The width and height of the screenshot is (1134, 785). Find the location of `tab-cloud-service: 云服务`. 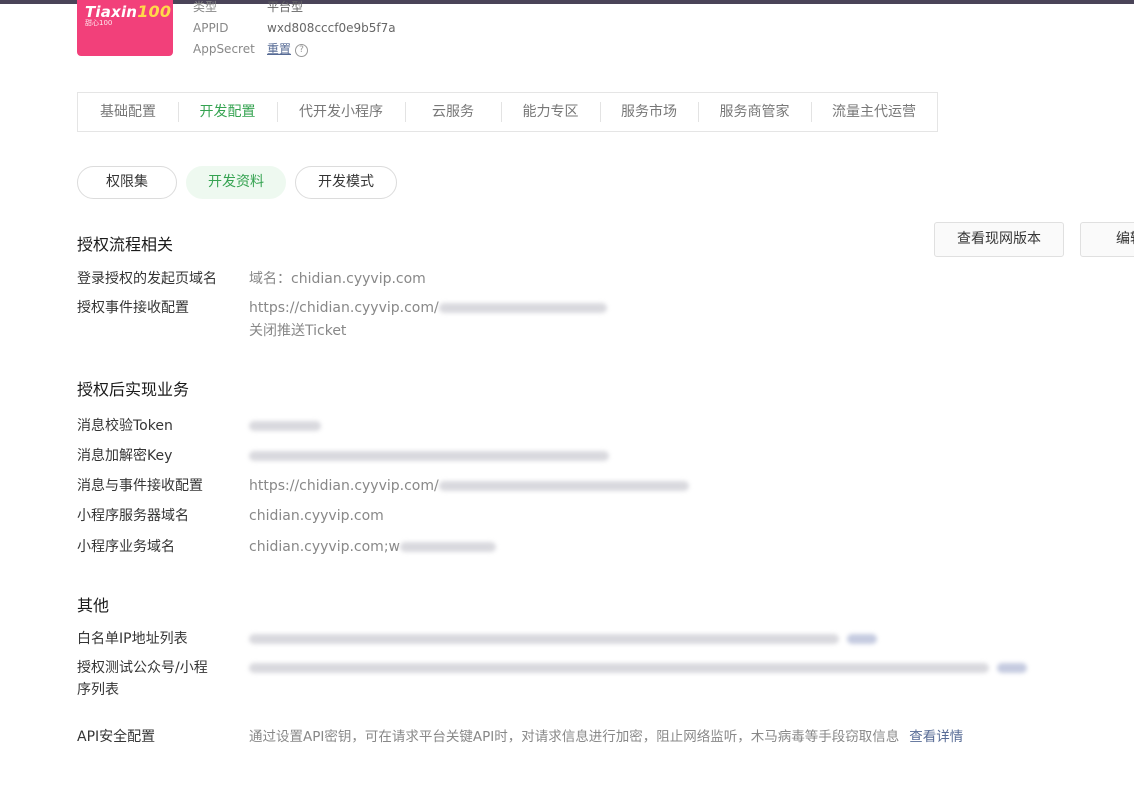

tab-cloud-service: 云服务 is located at coordinates (453, 112).